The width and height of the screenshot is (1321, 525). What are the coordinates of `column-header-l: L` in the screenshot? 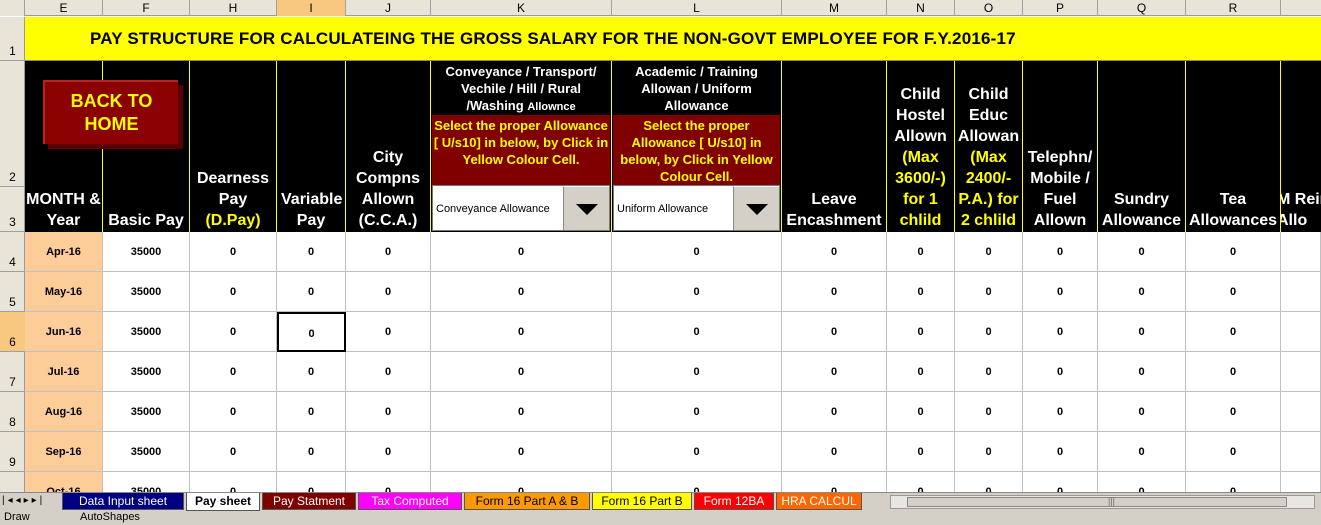 It's located at (697, 8).